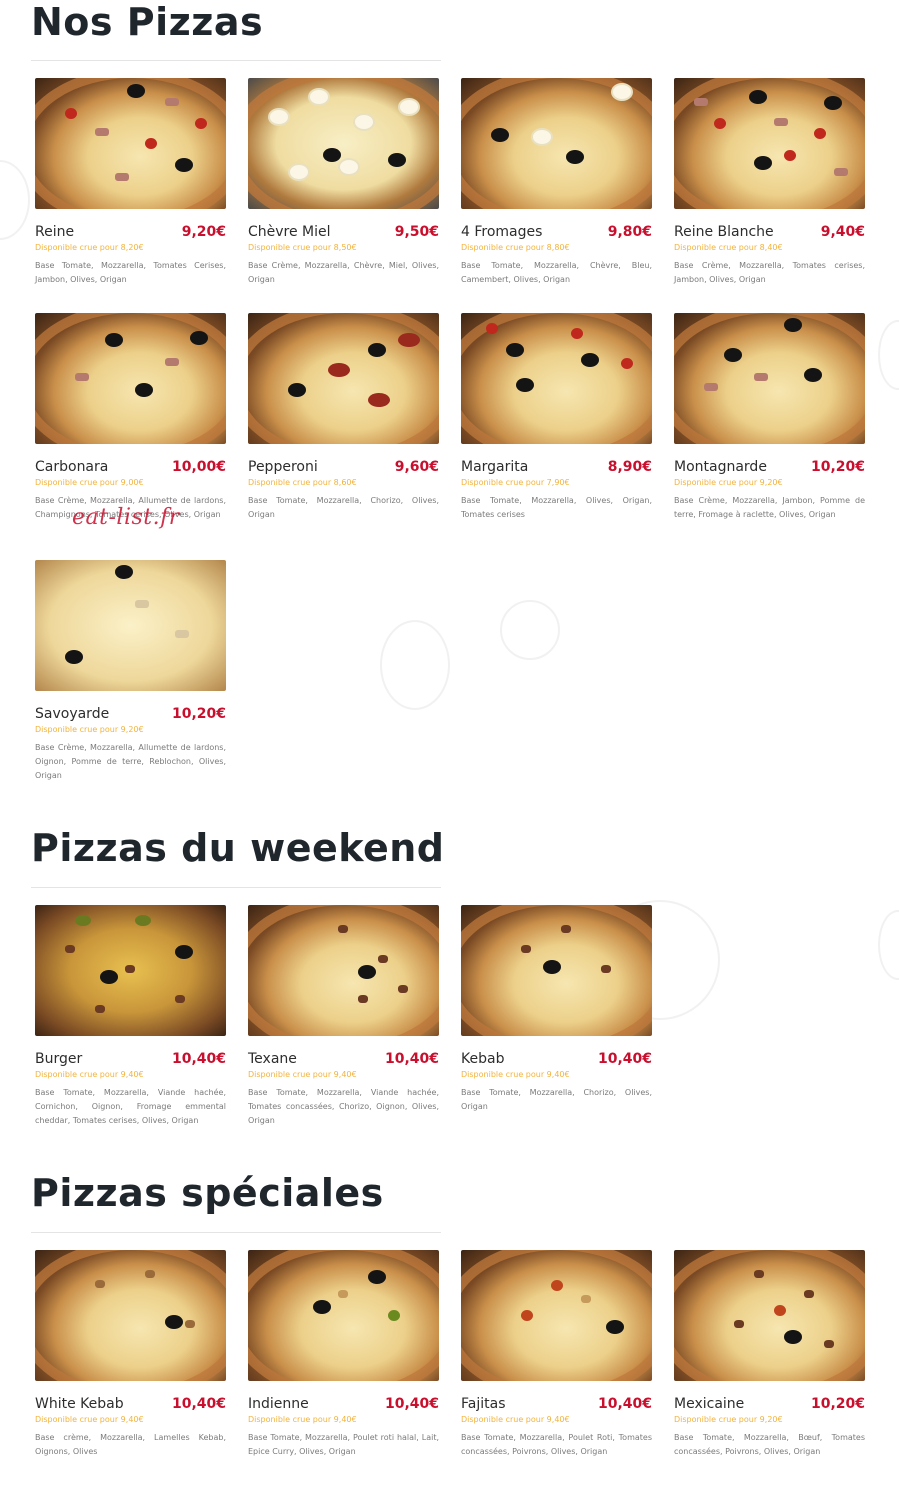  I want to click on pizza-name: 4 Fromages, so click(502, 232).